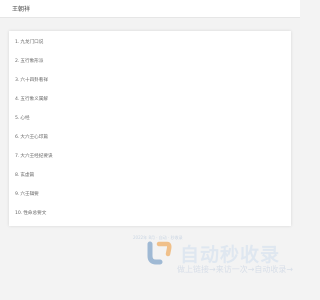 The width and height of the screenshot is (320, 300). I want to click on logo-blue-hook, so click(155, 253).